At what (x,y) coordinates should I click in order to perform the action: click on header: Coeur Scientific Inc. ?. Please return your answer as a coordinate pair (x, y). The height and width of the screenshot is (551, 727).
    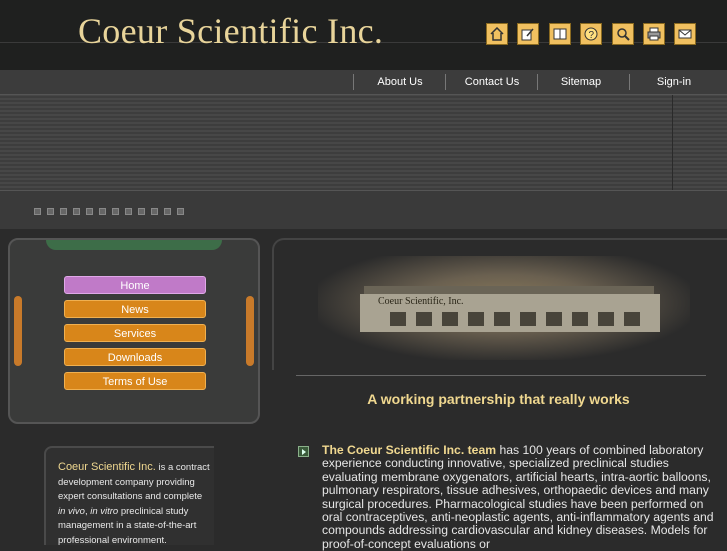
    Looking at the image, I should click on (363, 35).